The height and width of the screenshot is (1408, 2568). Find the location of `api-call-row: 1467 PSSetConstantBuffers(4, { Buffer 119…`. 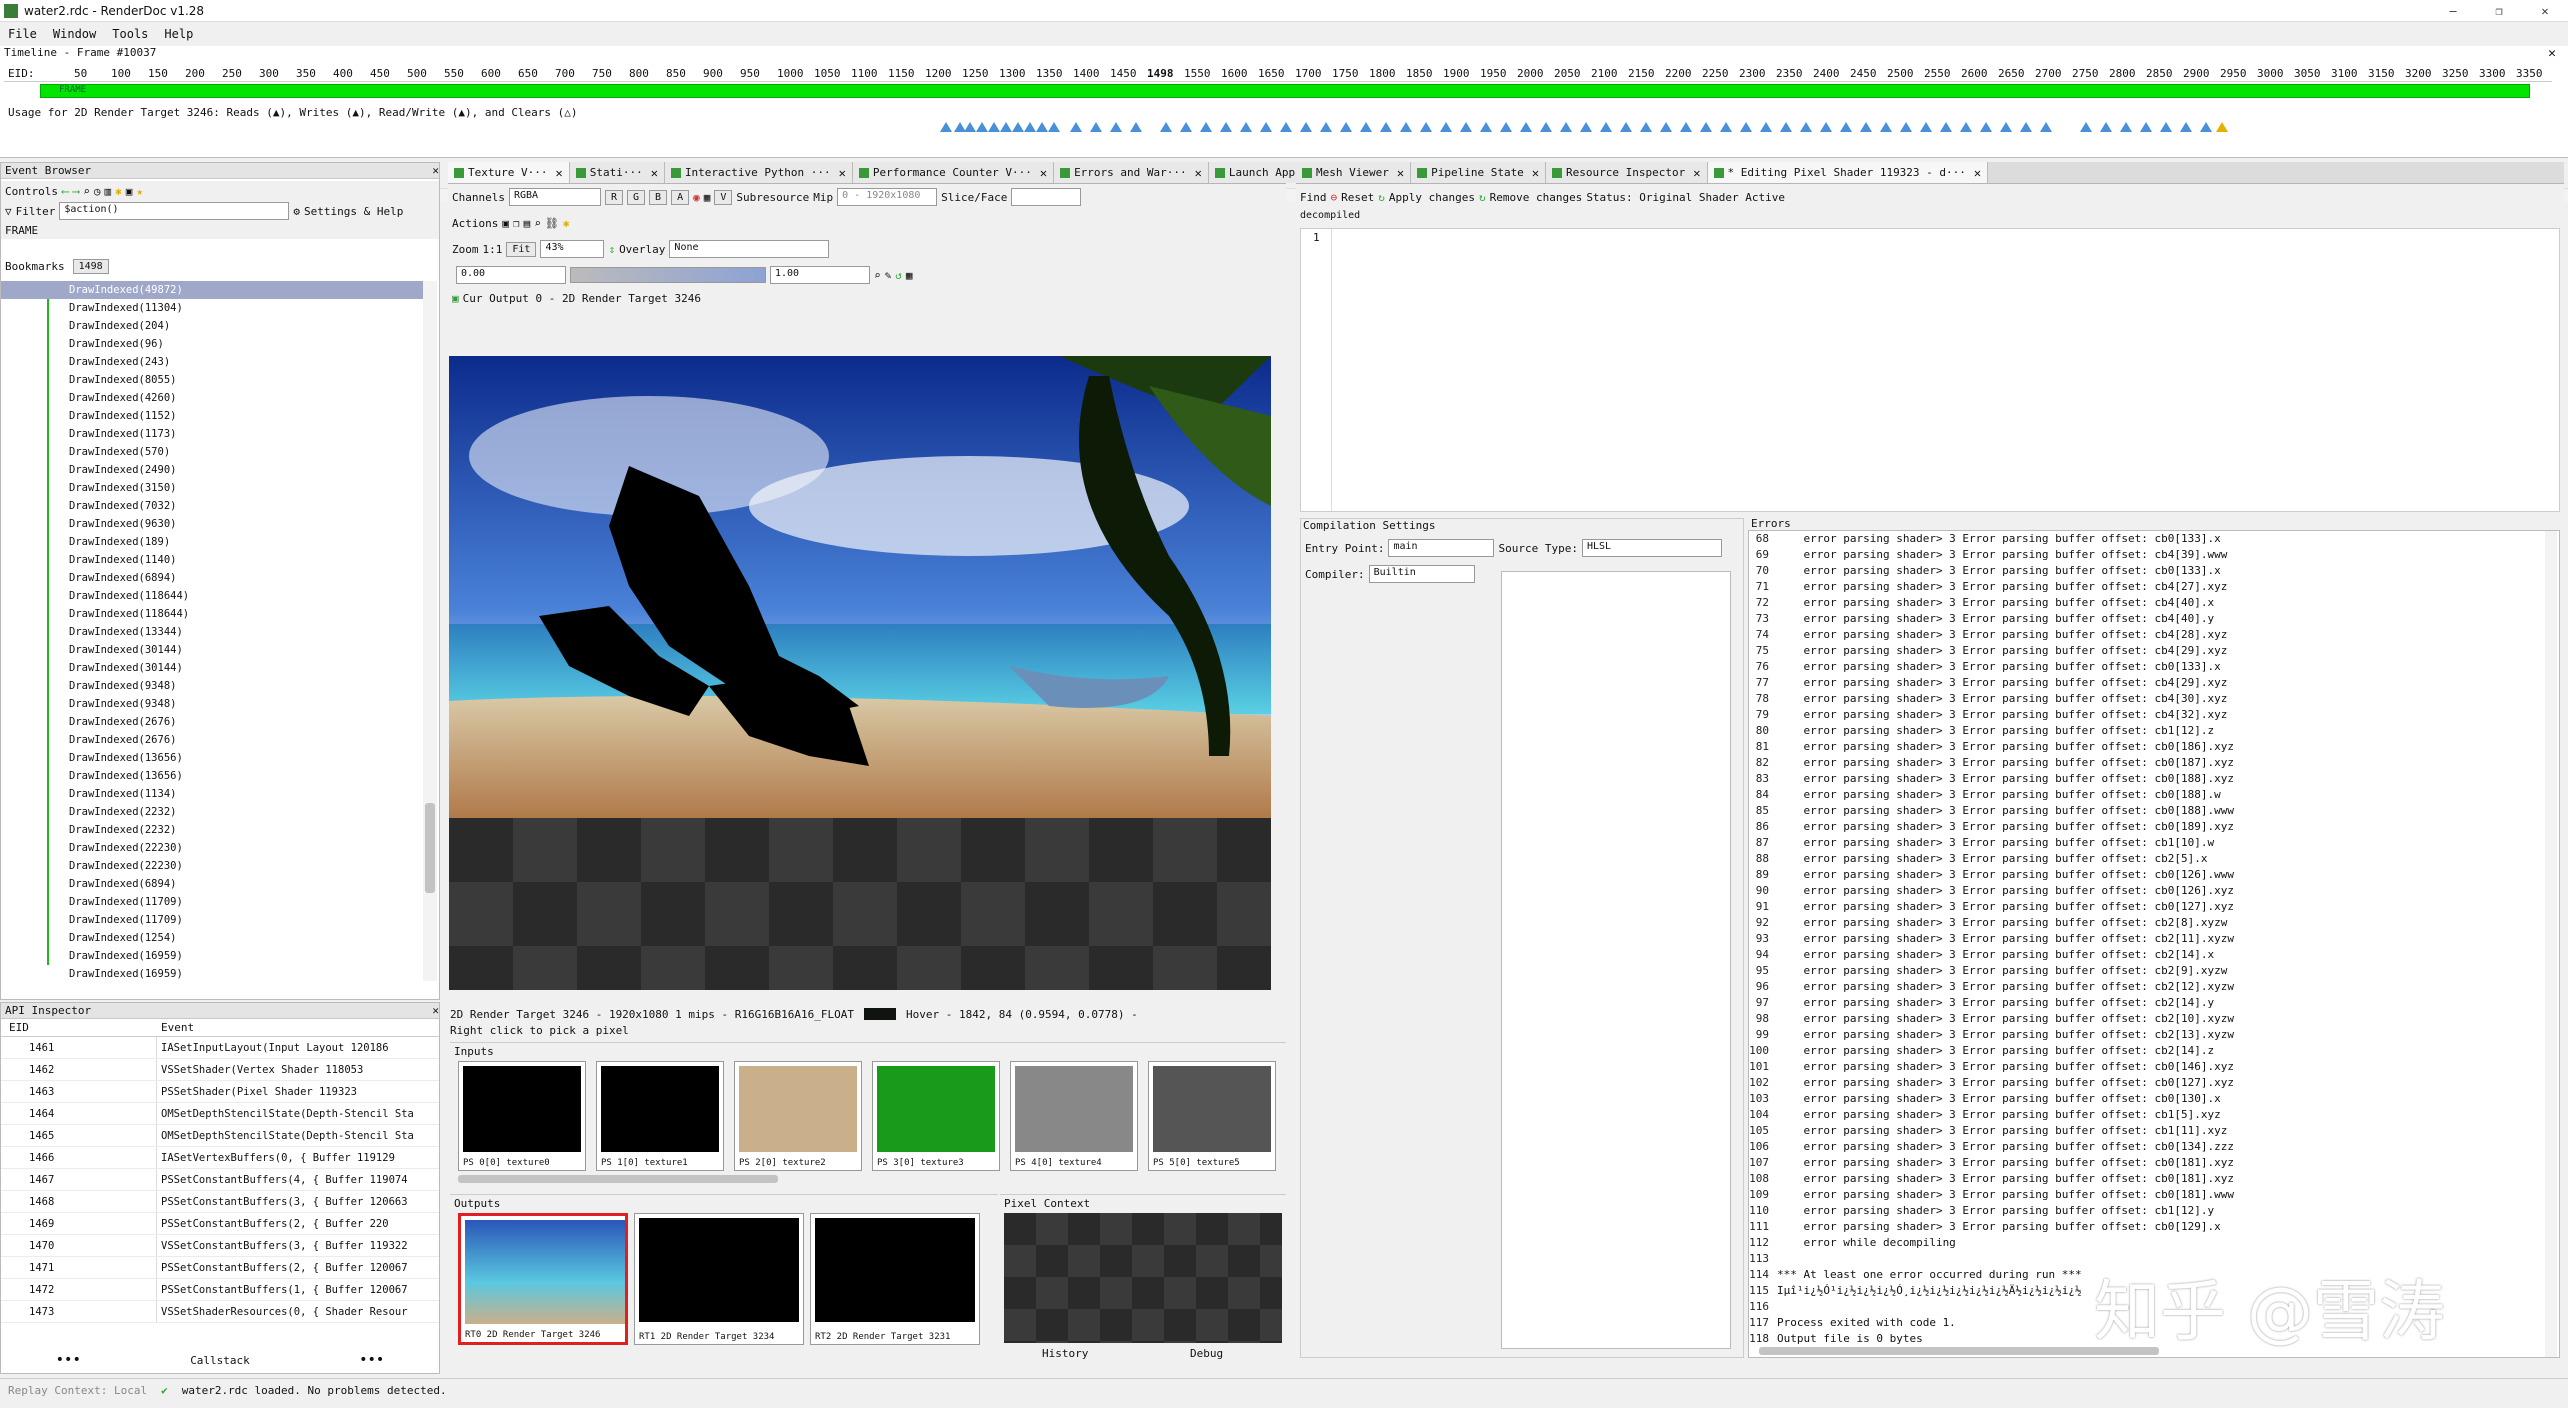

api-call-row: 1467 PSSetConstantBuffers(4, { Buffer 119… is located at coordinates (220, 1180).